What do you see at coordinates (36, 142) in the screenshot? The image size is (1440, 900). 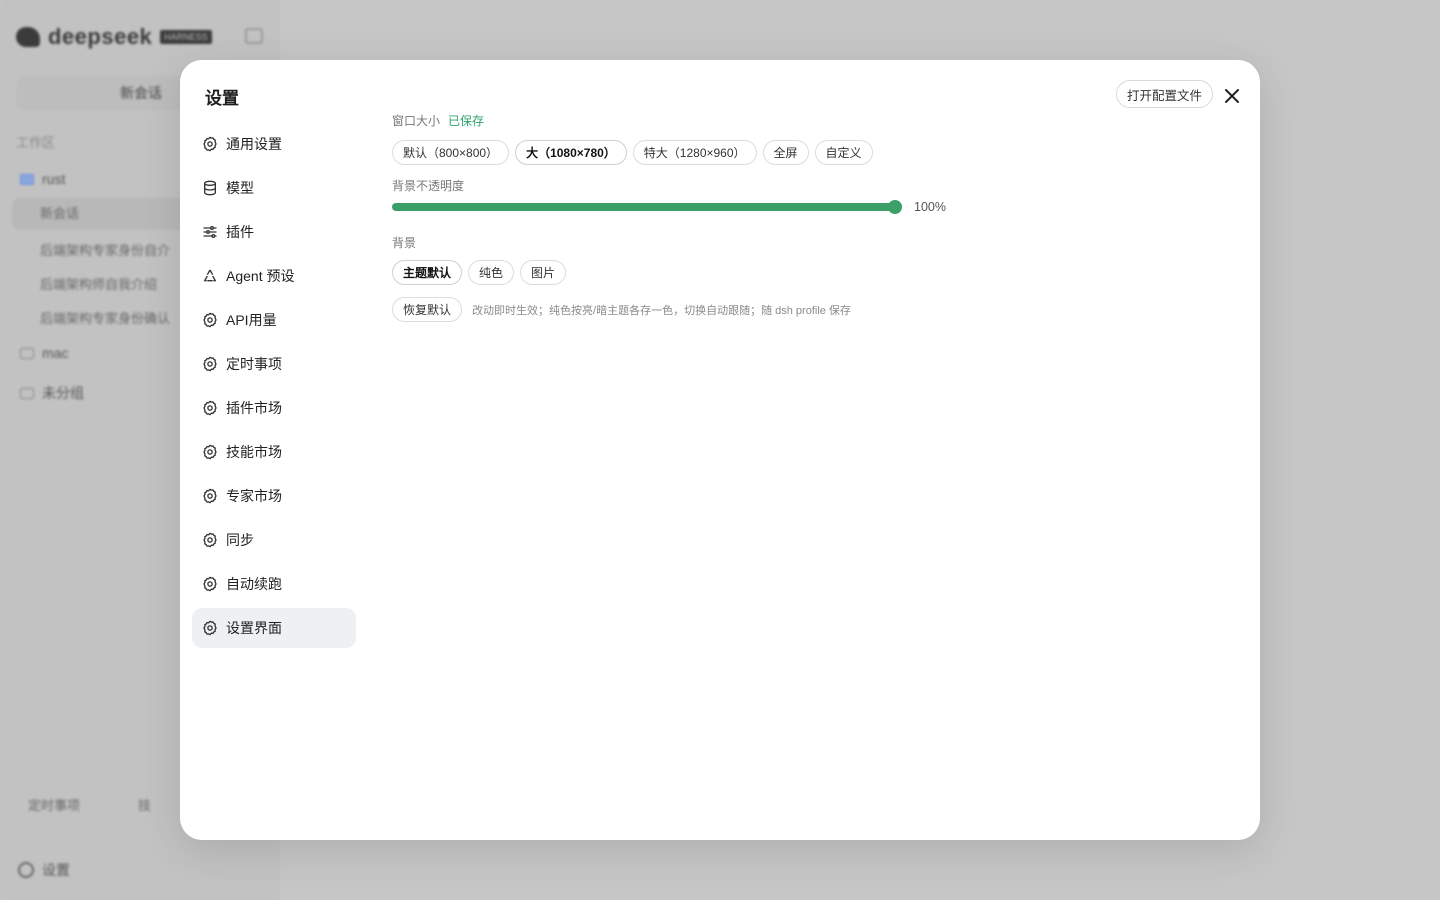 I see `workspace-section-label: 工作区` at bounding box center [36, 142].